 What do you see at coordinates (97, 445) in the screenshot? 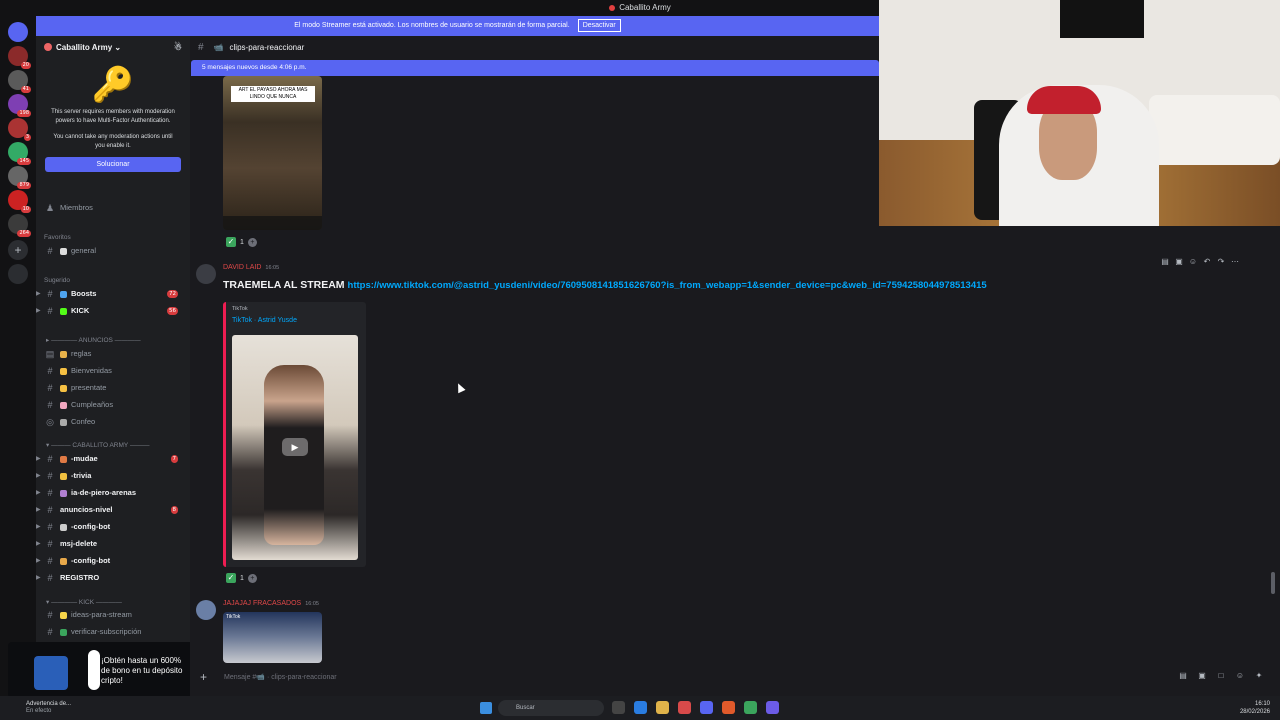
I see `category-caballito: ▾ ——— CABALLITO ARMY ———` at bounding box center [97, 445].